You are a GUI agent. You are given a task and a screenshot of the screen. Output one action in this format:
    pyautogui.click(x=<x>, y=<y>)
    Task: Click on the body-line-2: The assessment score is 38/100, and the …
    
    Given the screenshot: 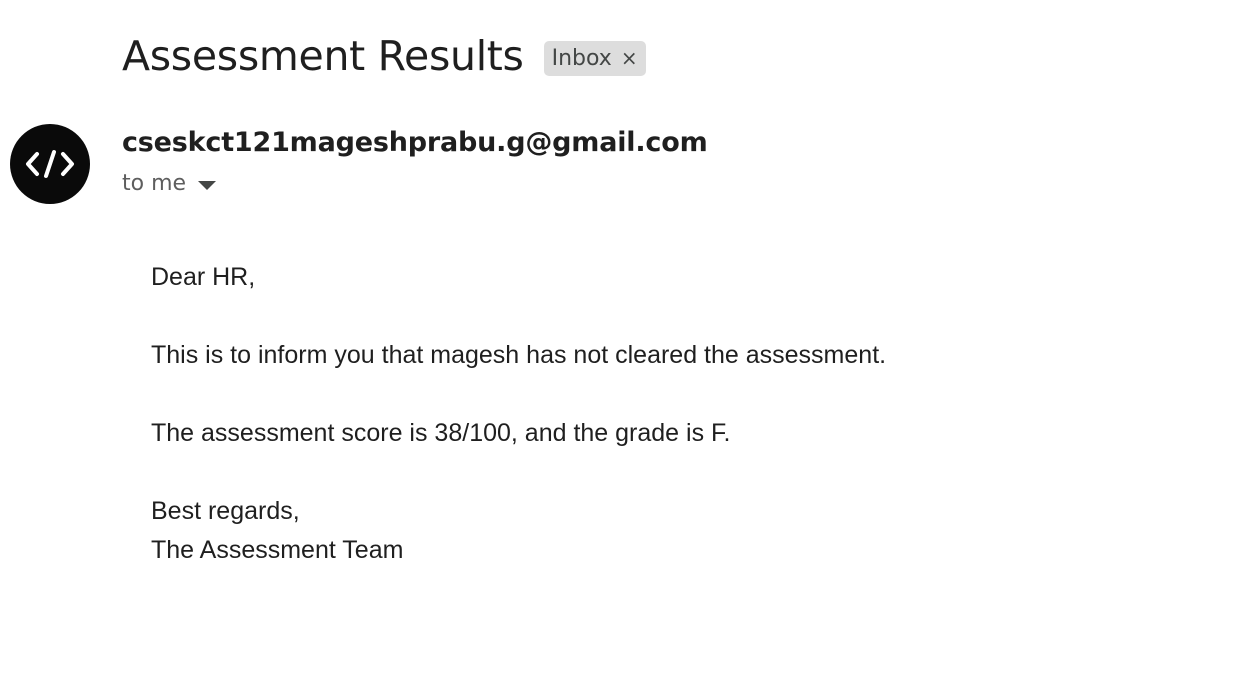 What is the action you would take?
    pyautogui.click(x=441, y=433)
    